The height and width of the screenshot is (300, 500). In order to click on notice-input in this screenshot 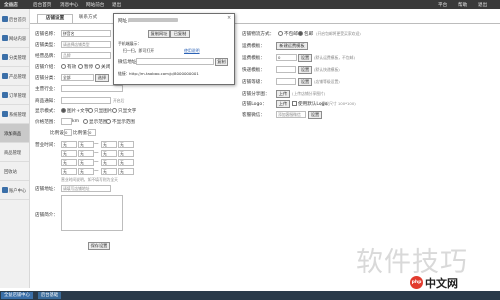, I will do `click(86, 100)`.